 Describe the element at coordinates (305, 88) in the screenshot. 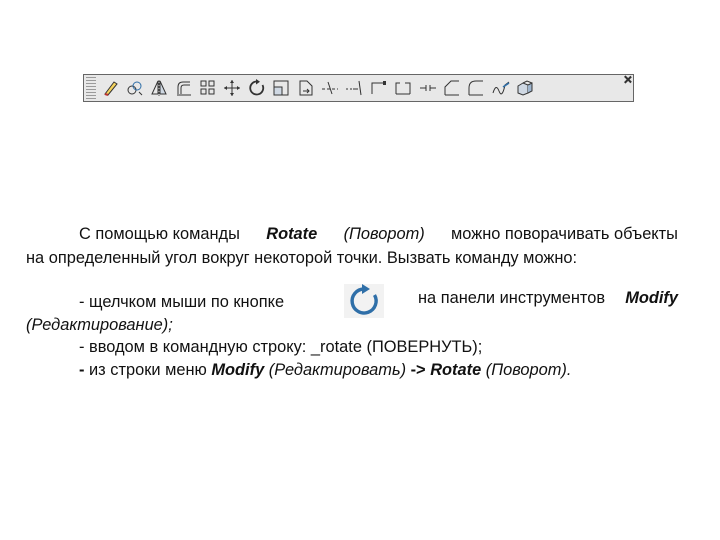

I see `stretch-icon` at that location.